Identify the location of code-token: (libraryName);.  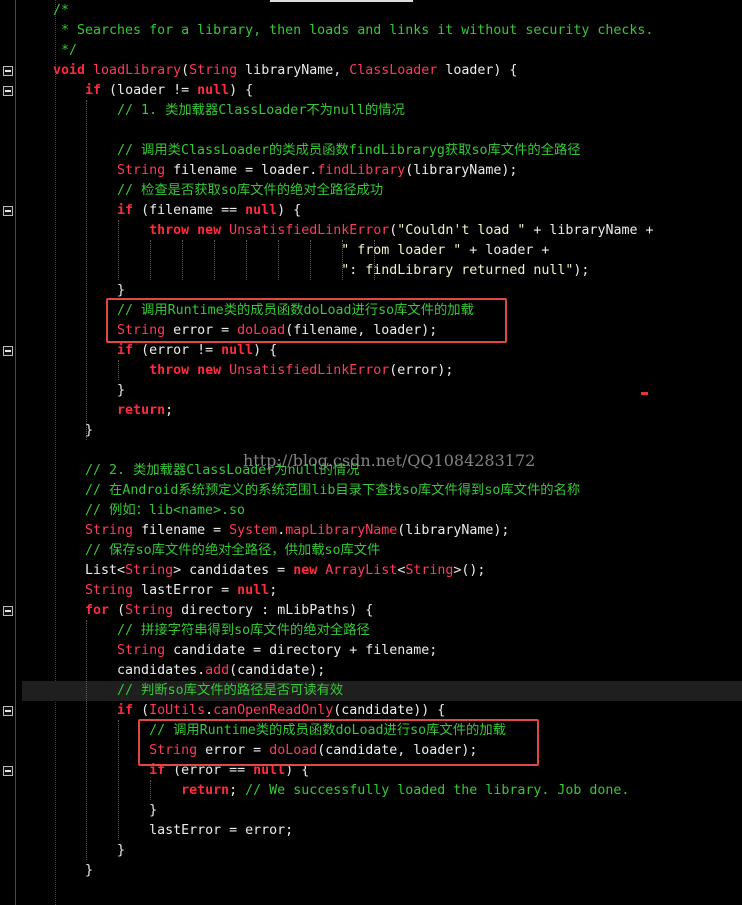
(461, 170).